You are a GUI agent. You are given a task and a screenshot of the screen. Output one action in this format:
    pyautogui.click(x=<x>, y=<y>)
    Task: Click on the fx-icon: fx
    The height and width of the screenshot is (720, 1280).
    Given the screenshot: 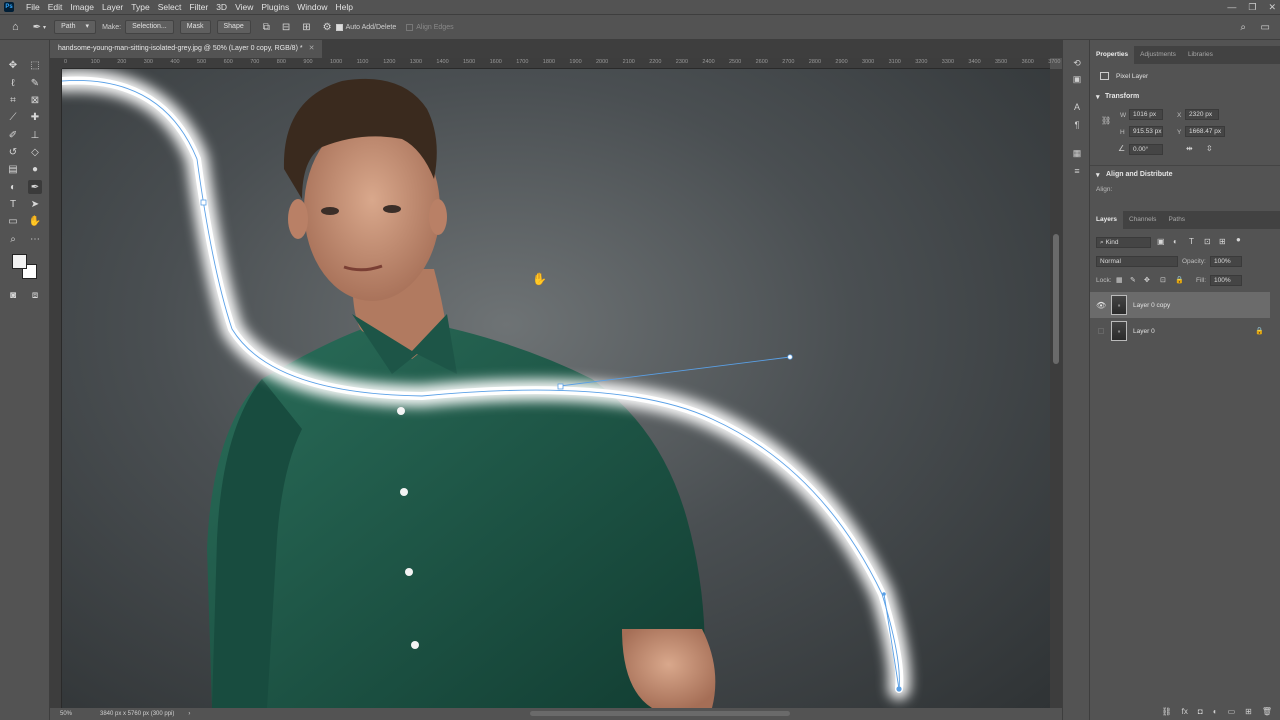 What is the action you would take?
    pyautogui.click(x=1185, y=711)
    